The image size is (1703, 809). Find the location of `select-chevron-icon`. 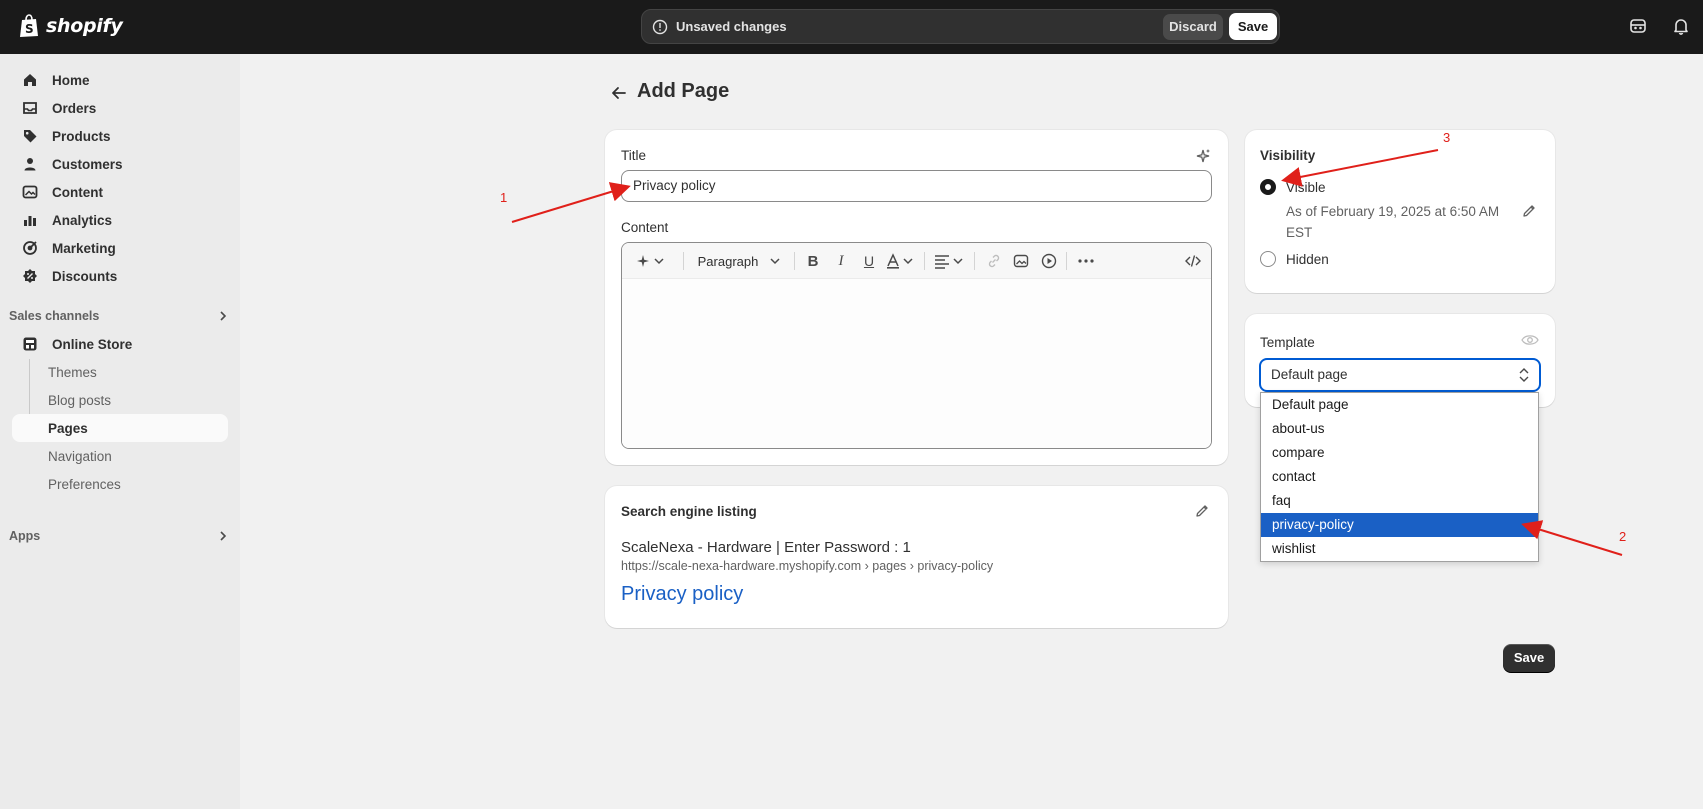

select-chevron-icon is located at coordinates (1524, 375).